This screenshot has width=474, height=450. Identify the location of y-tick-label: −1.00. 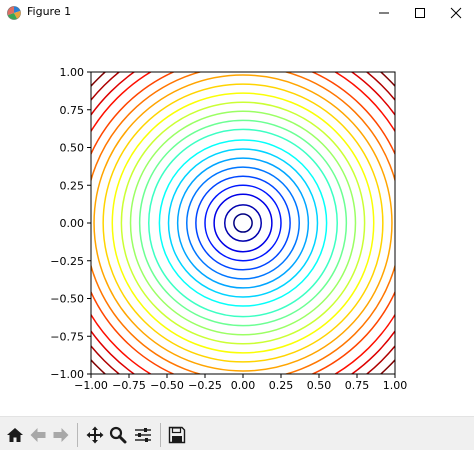
(67, 374).